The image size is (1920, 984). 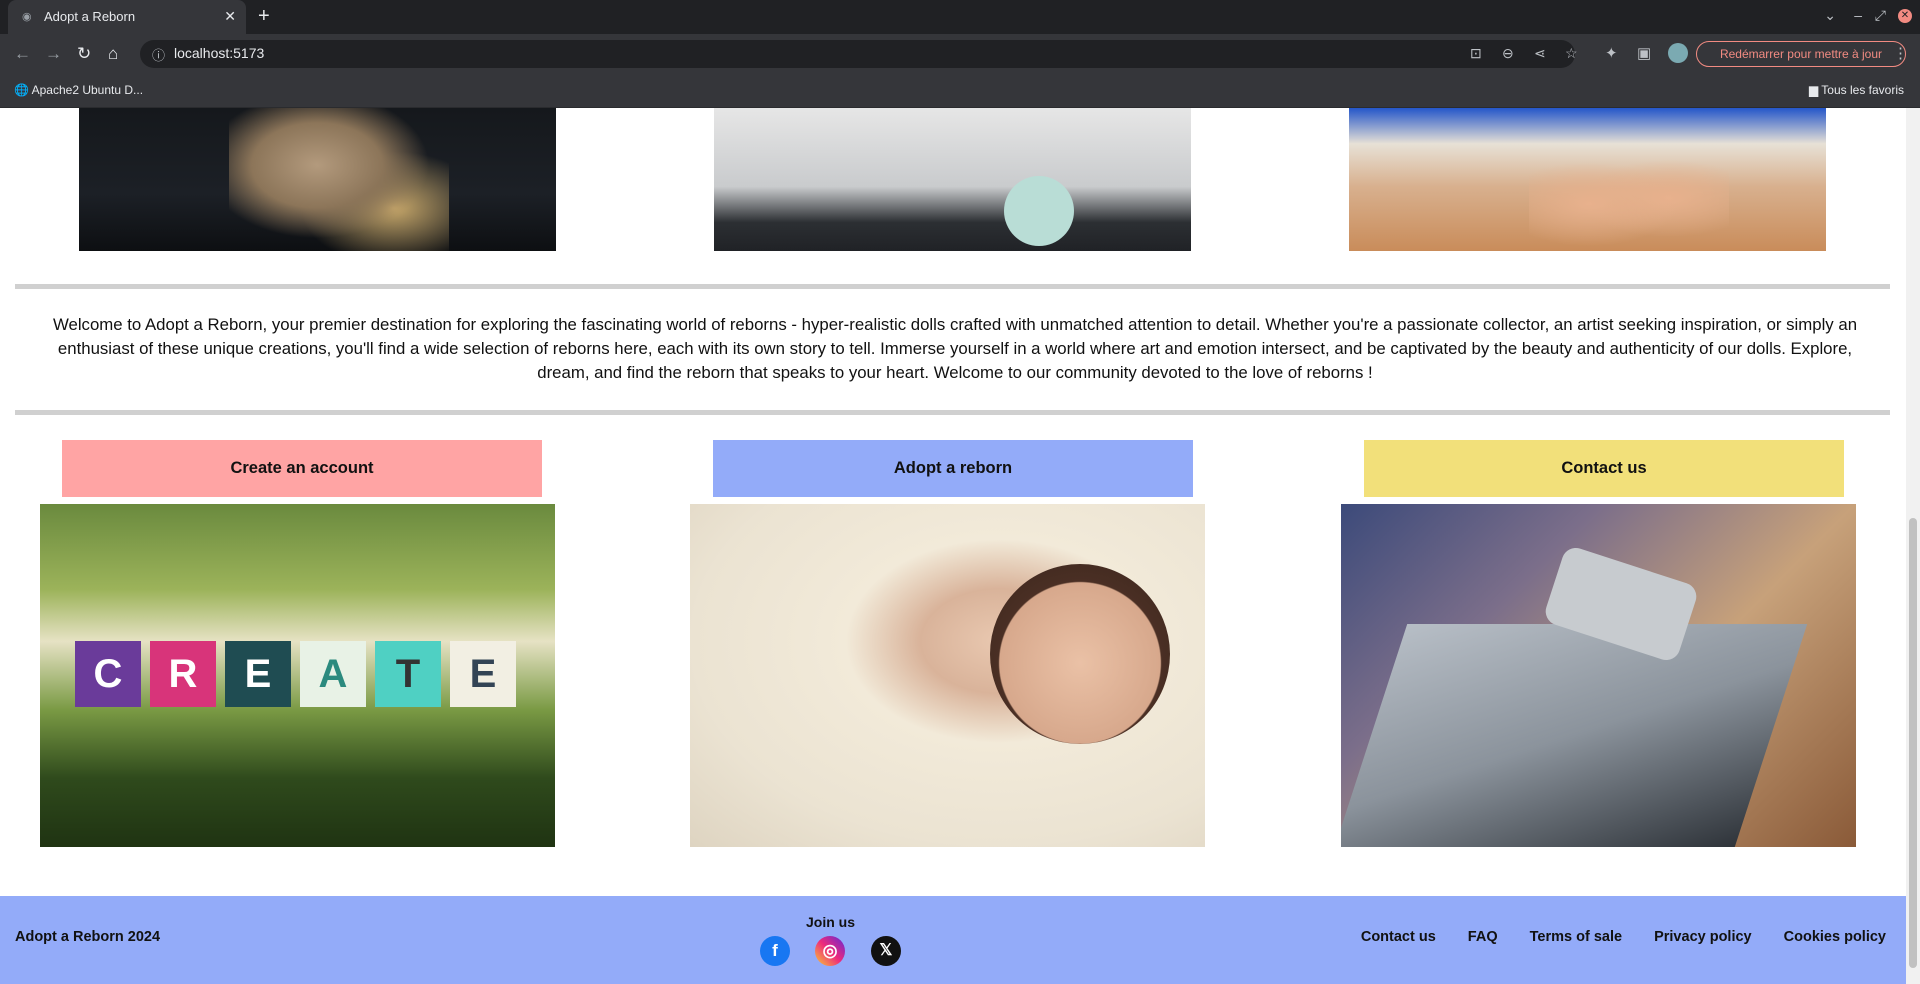 What do you see at coordinates (1678, 53) in the screenshot?
I see `profile-avatar` at bounding box center [1678, 53].